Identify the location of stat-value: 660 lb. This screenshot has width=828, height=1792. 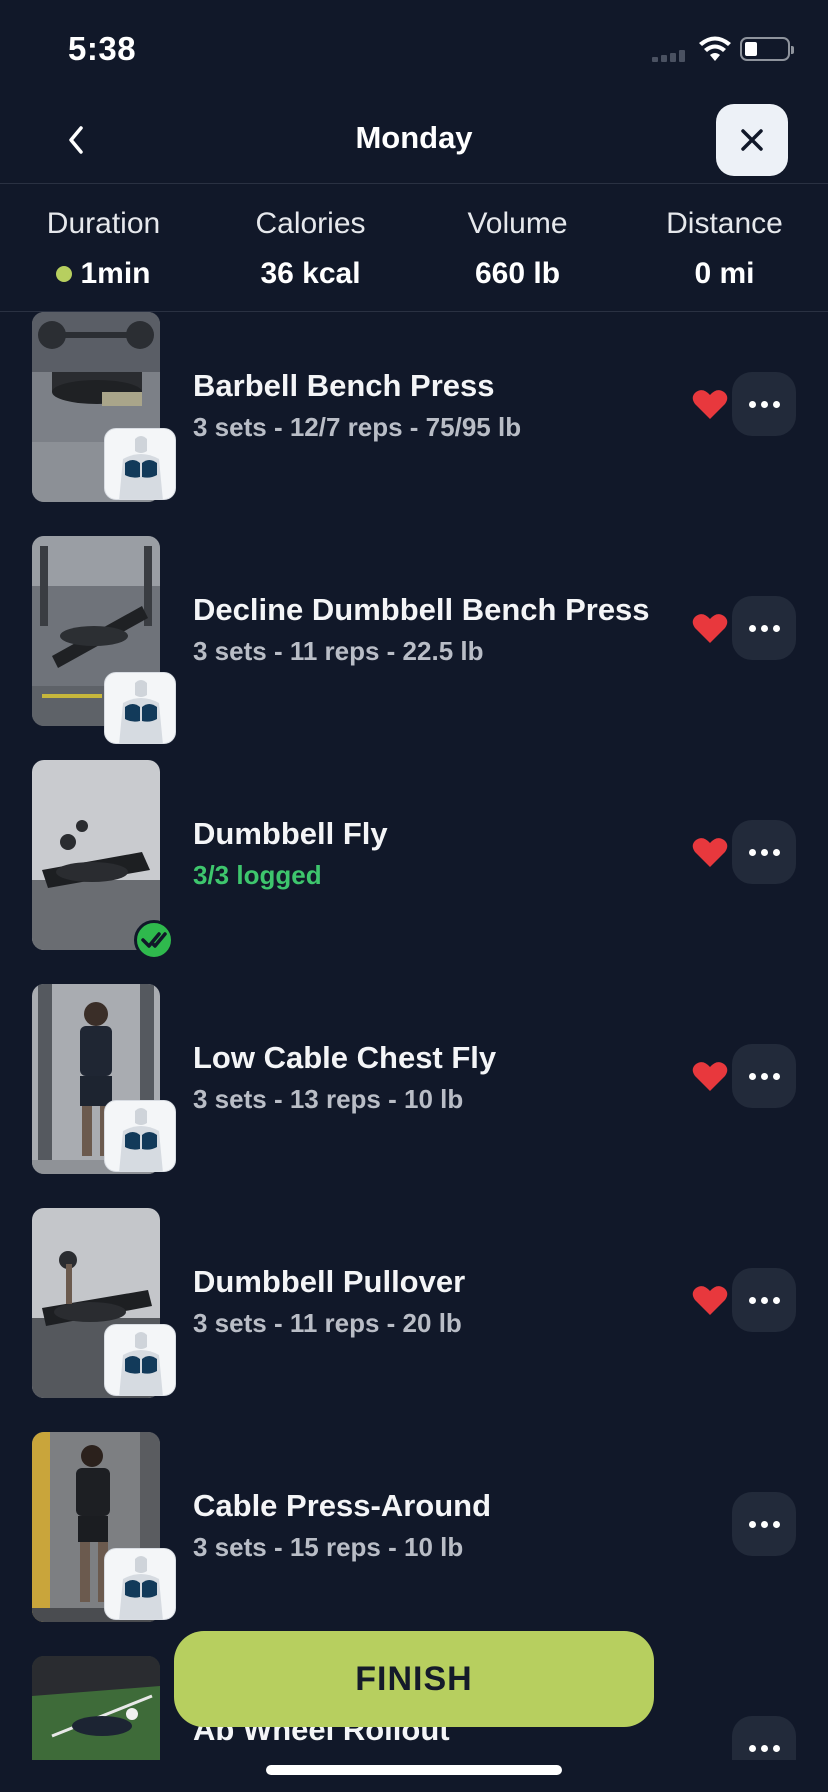
(517, 273).